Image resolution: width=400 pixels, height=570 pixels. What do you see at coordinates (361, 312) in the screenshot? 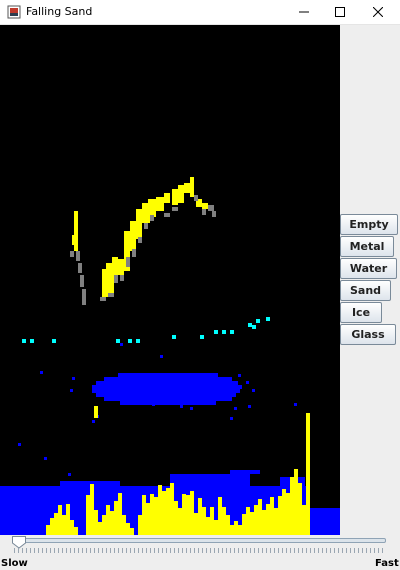
I see `tool-button-ice: Ice` at bounding box center [361, 312].